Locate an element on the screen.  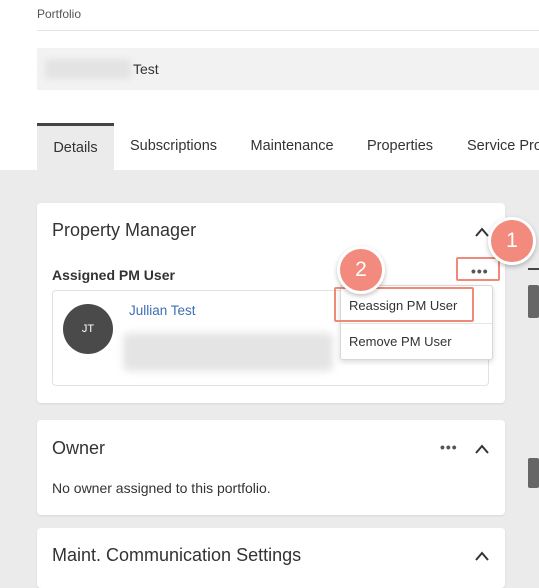
callout-badge: 1 is located at coordinates (512, 241).